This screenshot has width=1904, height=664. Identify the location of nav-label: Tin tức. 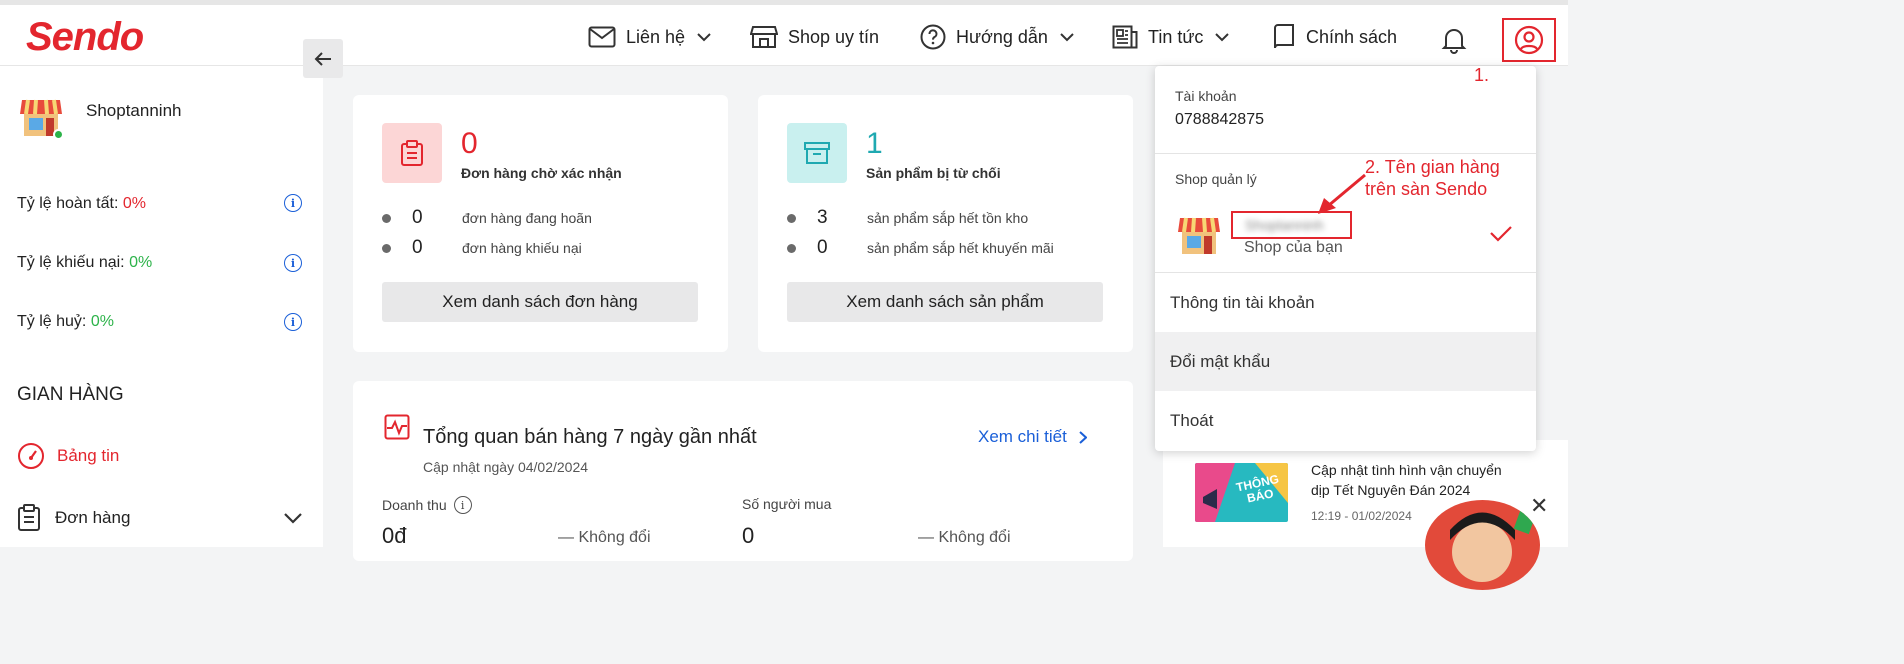
(1176, 36).